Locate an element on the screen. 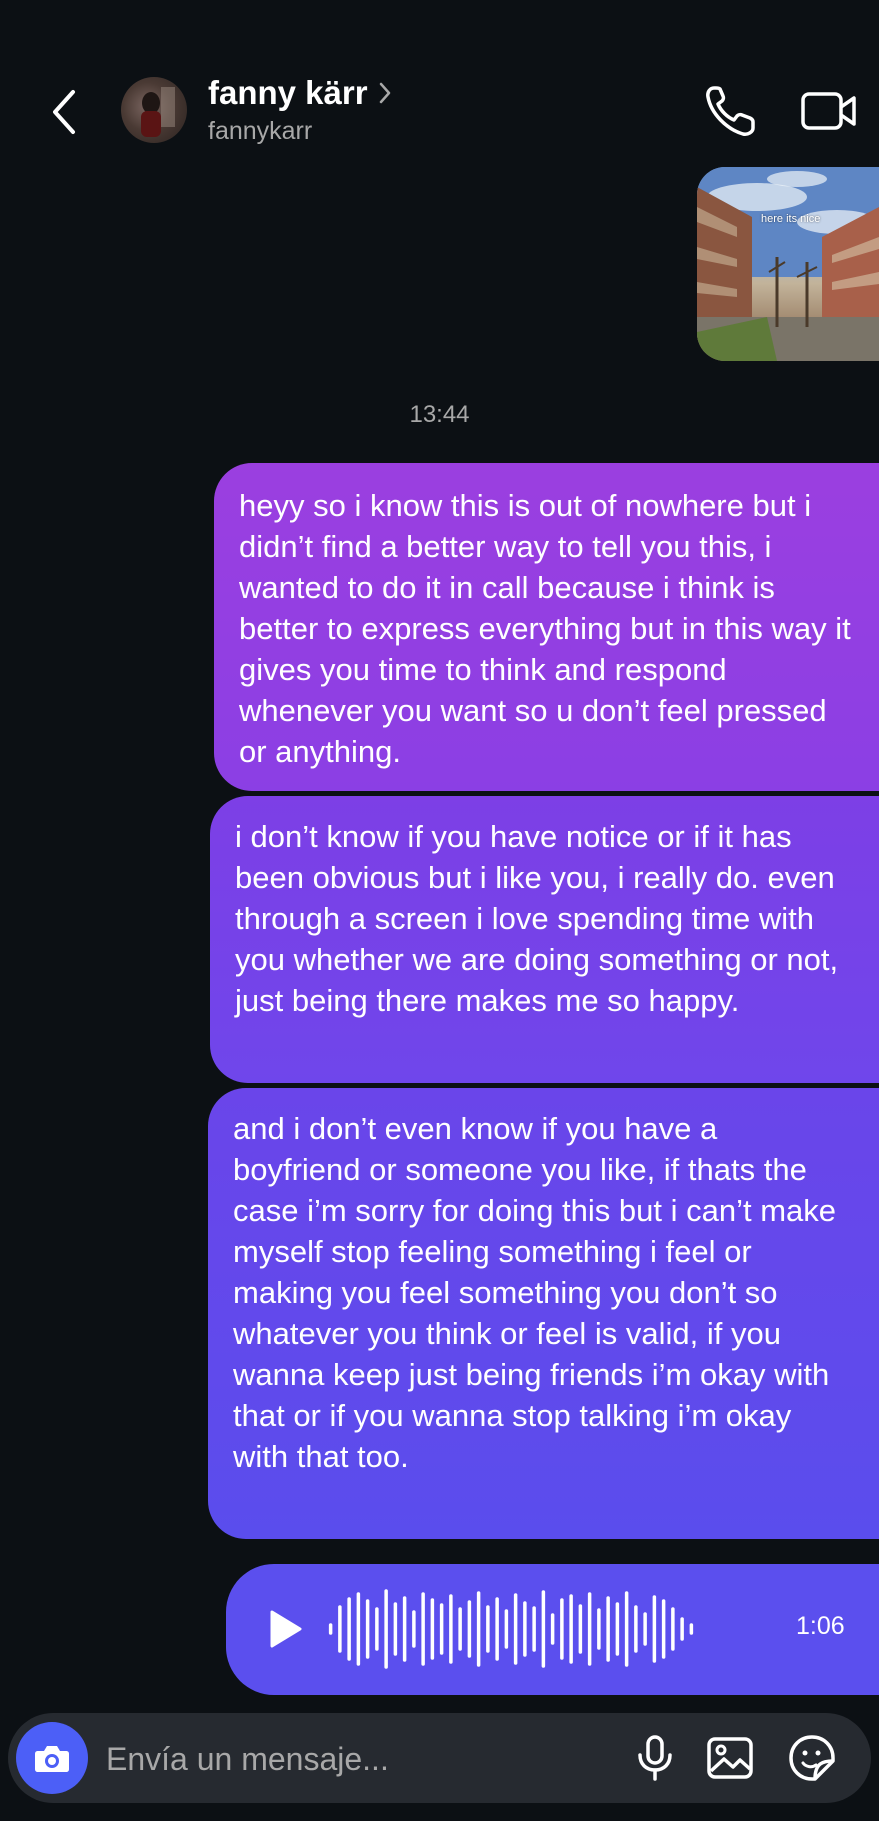 The height and width of the screenshot is (1821, 879). photo-message: here its nice is located at coordinates (788, 264).